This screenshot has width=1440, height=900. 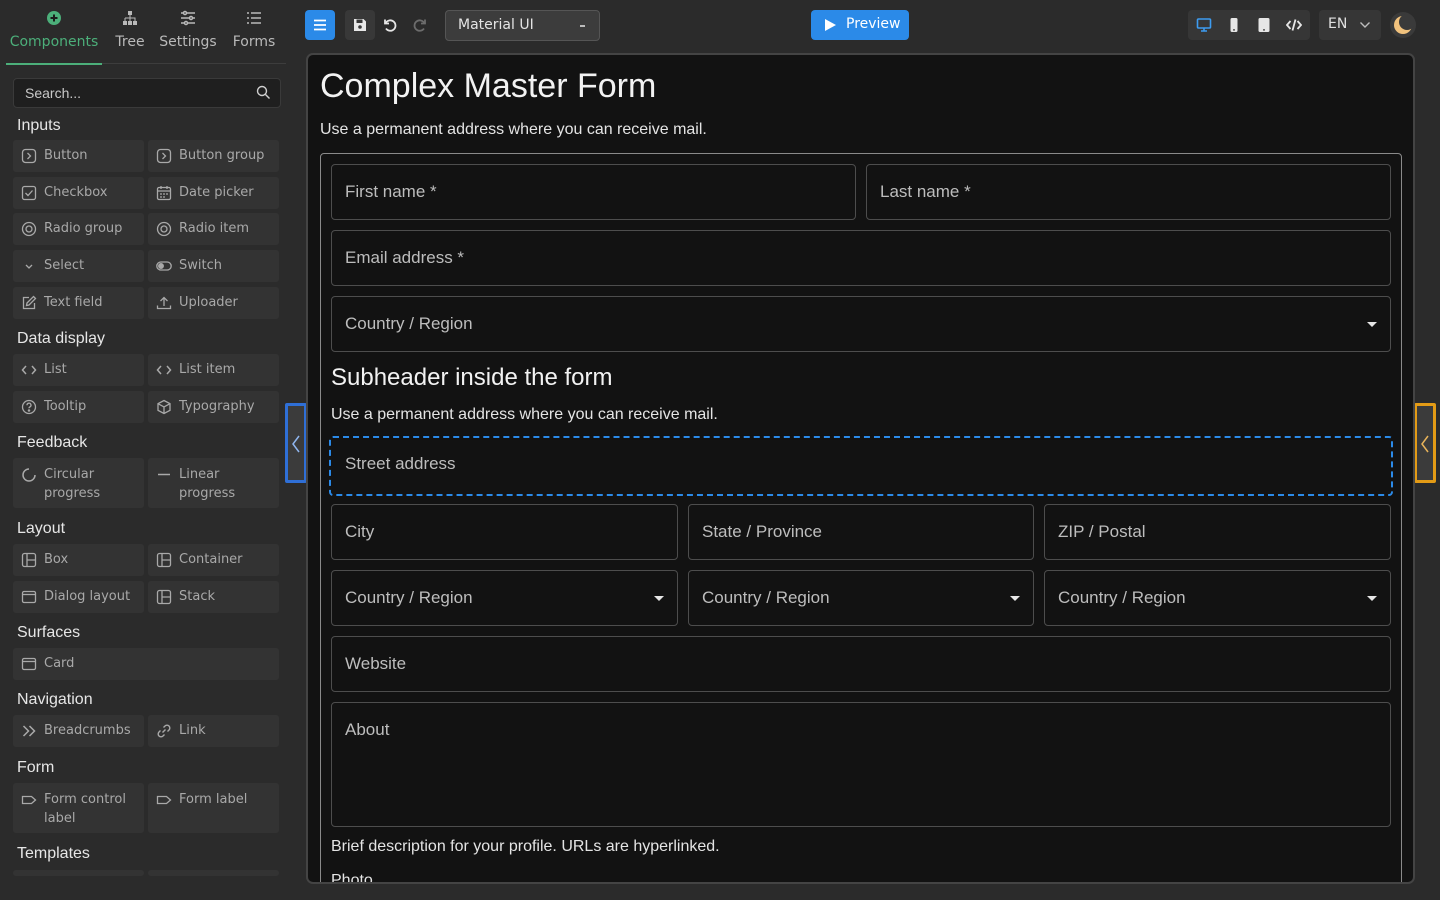 I want to click on preview-button: Preview, so click(x=860, y=25).